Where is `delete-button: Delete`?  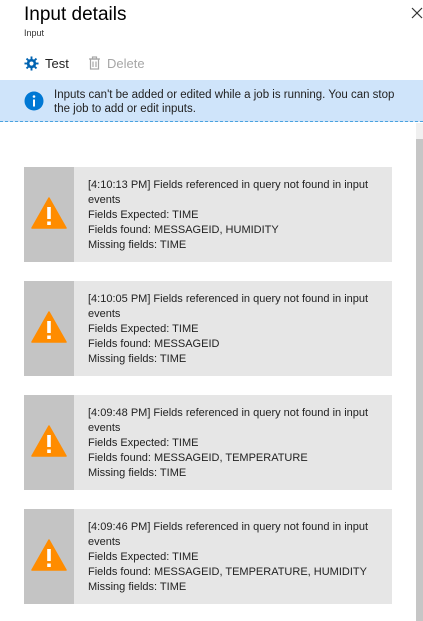
delete-button: Delete is located at coordinates (116, 63).